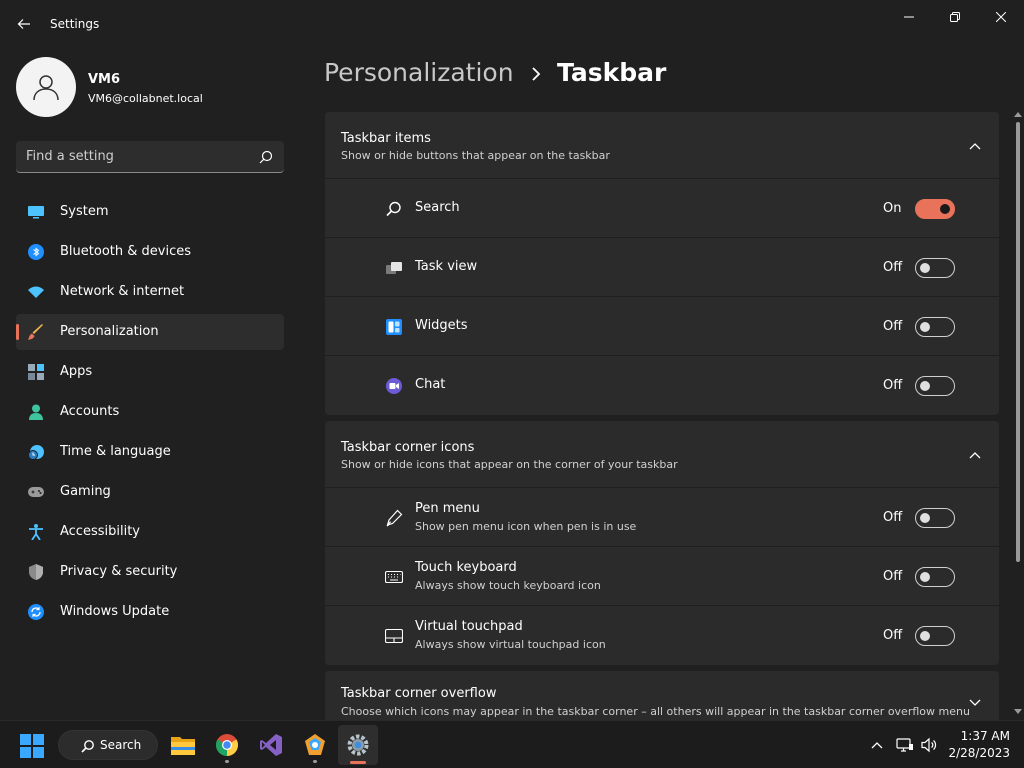  Describe the element at coordinates (104, 79) in the screenshot. I see `user-name: VM6` at that location.